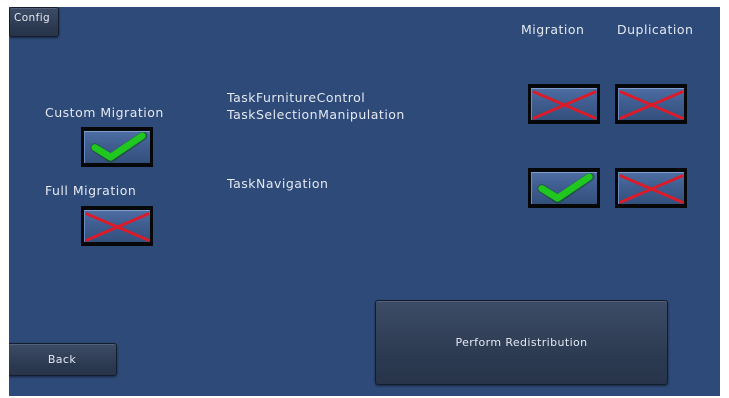 The height and width of the screenshot is (398, 729). I want to click on duplication-column-header: Duplication, so click(655, 29).